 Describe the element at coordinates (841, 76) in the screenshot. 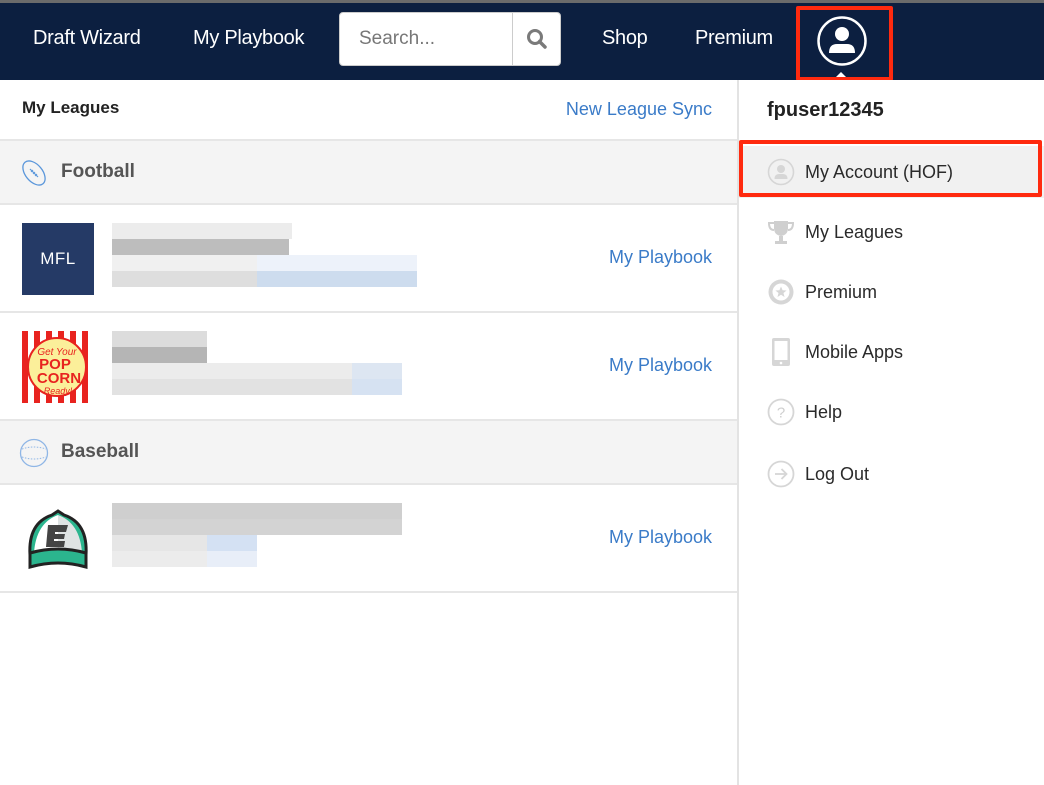

I see `dropdown-caret` at that location.